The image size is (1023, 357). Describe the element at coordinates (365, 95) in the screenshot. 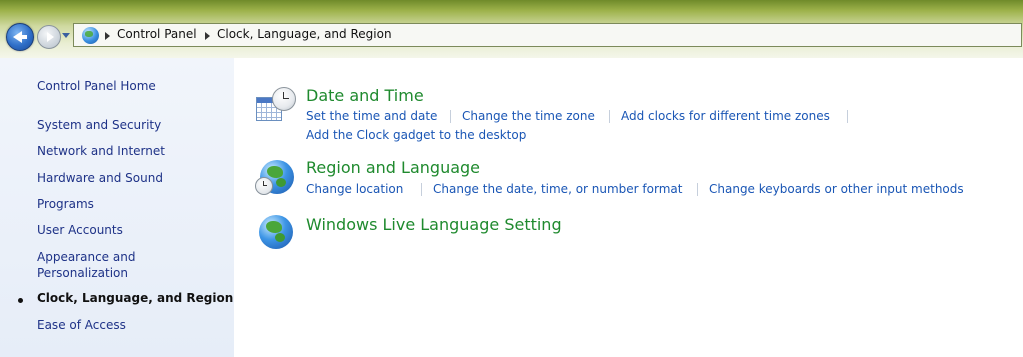

I see `category-date-and-time-title: Date and Time` at that location.